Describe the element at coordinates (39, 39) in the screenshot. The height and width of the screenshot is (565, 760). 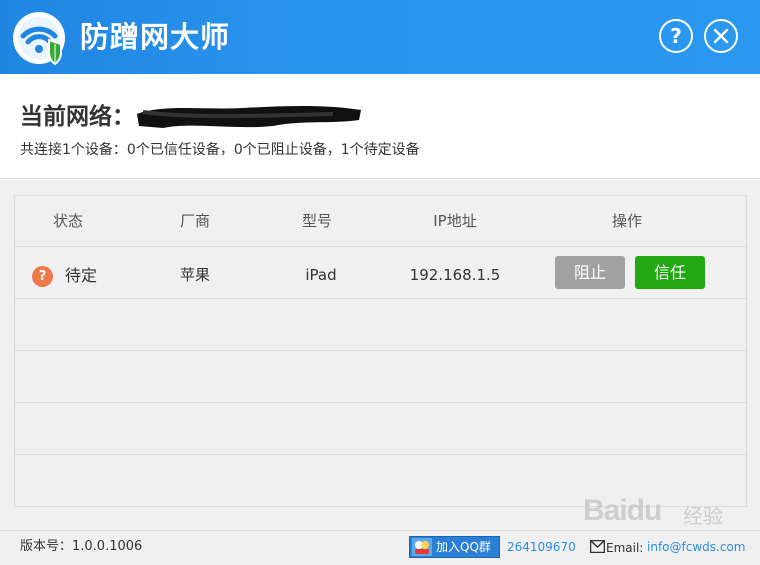
I see `wifi-shield-logo-icon` at that location.